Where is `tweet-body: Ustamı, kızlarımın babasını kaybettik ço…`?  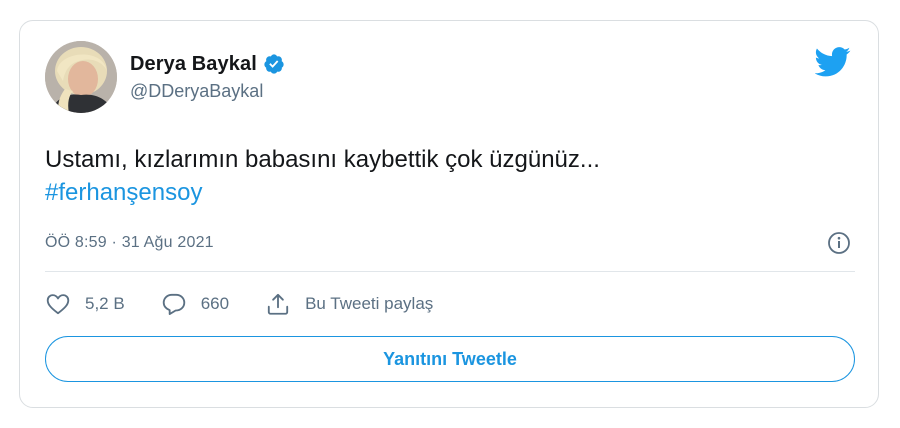
tweet-body: Ustamı, kızlarımın babasını kaybettik ço… is located at coordinates (322, 159).